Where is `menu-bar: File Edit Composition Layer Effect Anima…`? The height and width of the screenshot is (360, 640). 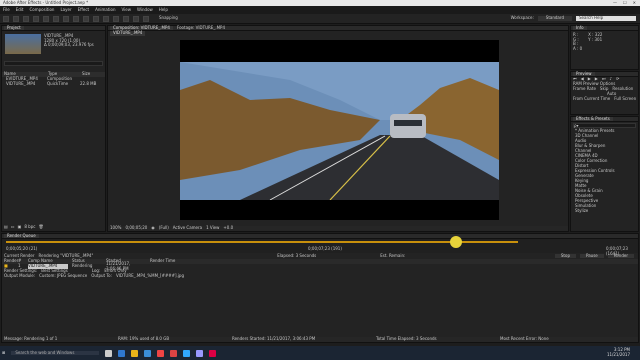
menu-bar: File Edit Composition Layer Effect Anima… is located at coordinates (320, 10).